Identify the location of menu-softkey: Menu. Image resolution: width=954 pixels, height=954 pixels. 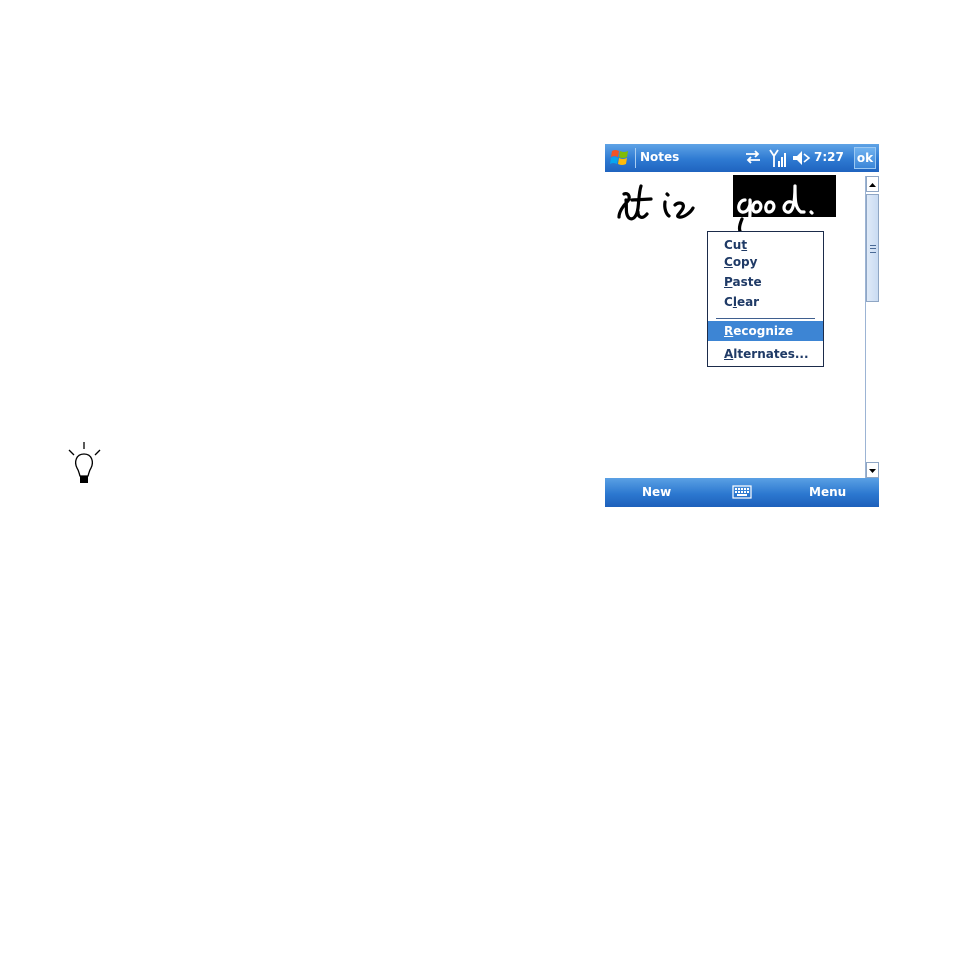
(827, 492).